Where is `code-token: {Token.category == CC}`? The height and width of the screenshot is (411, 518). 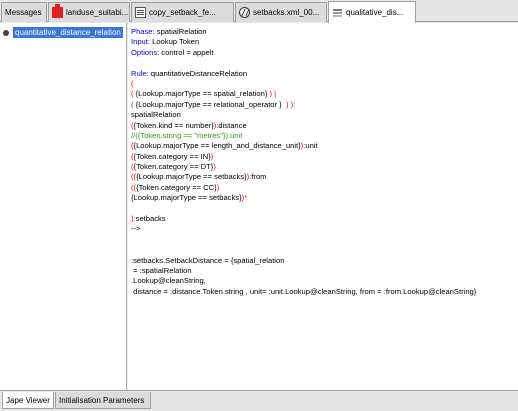 code-token: {Token.category == CC} is located at coordinates (176, 187).